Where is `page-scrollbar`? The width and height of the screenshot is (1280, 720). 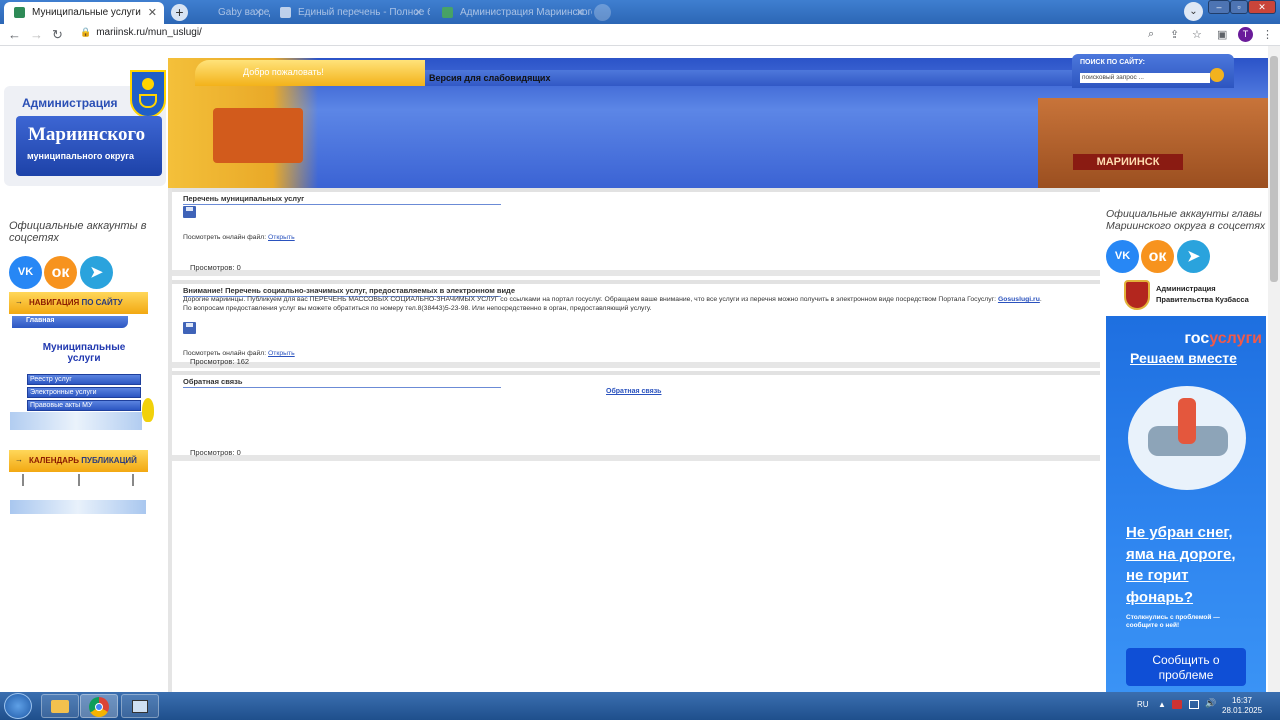
page-scrollbar is located at coordinates (1274, 369).